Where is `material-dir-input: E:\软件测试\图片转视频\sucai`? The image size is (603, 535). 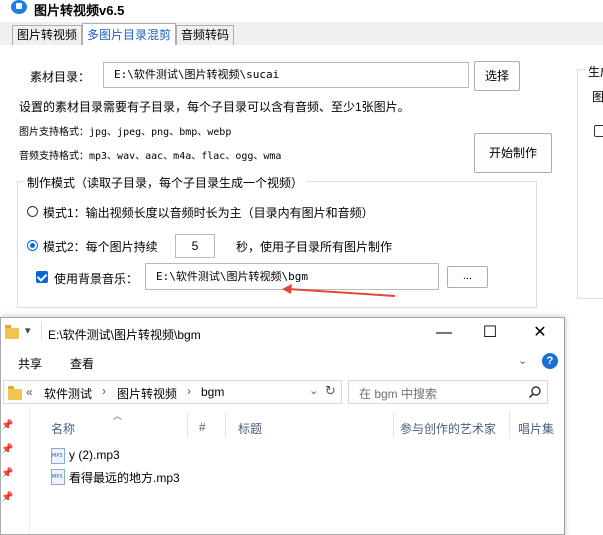
material-dir-input: E:\软件测试\图片转视频\sucai is located at coordinates (286, 75).